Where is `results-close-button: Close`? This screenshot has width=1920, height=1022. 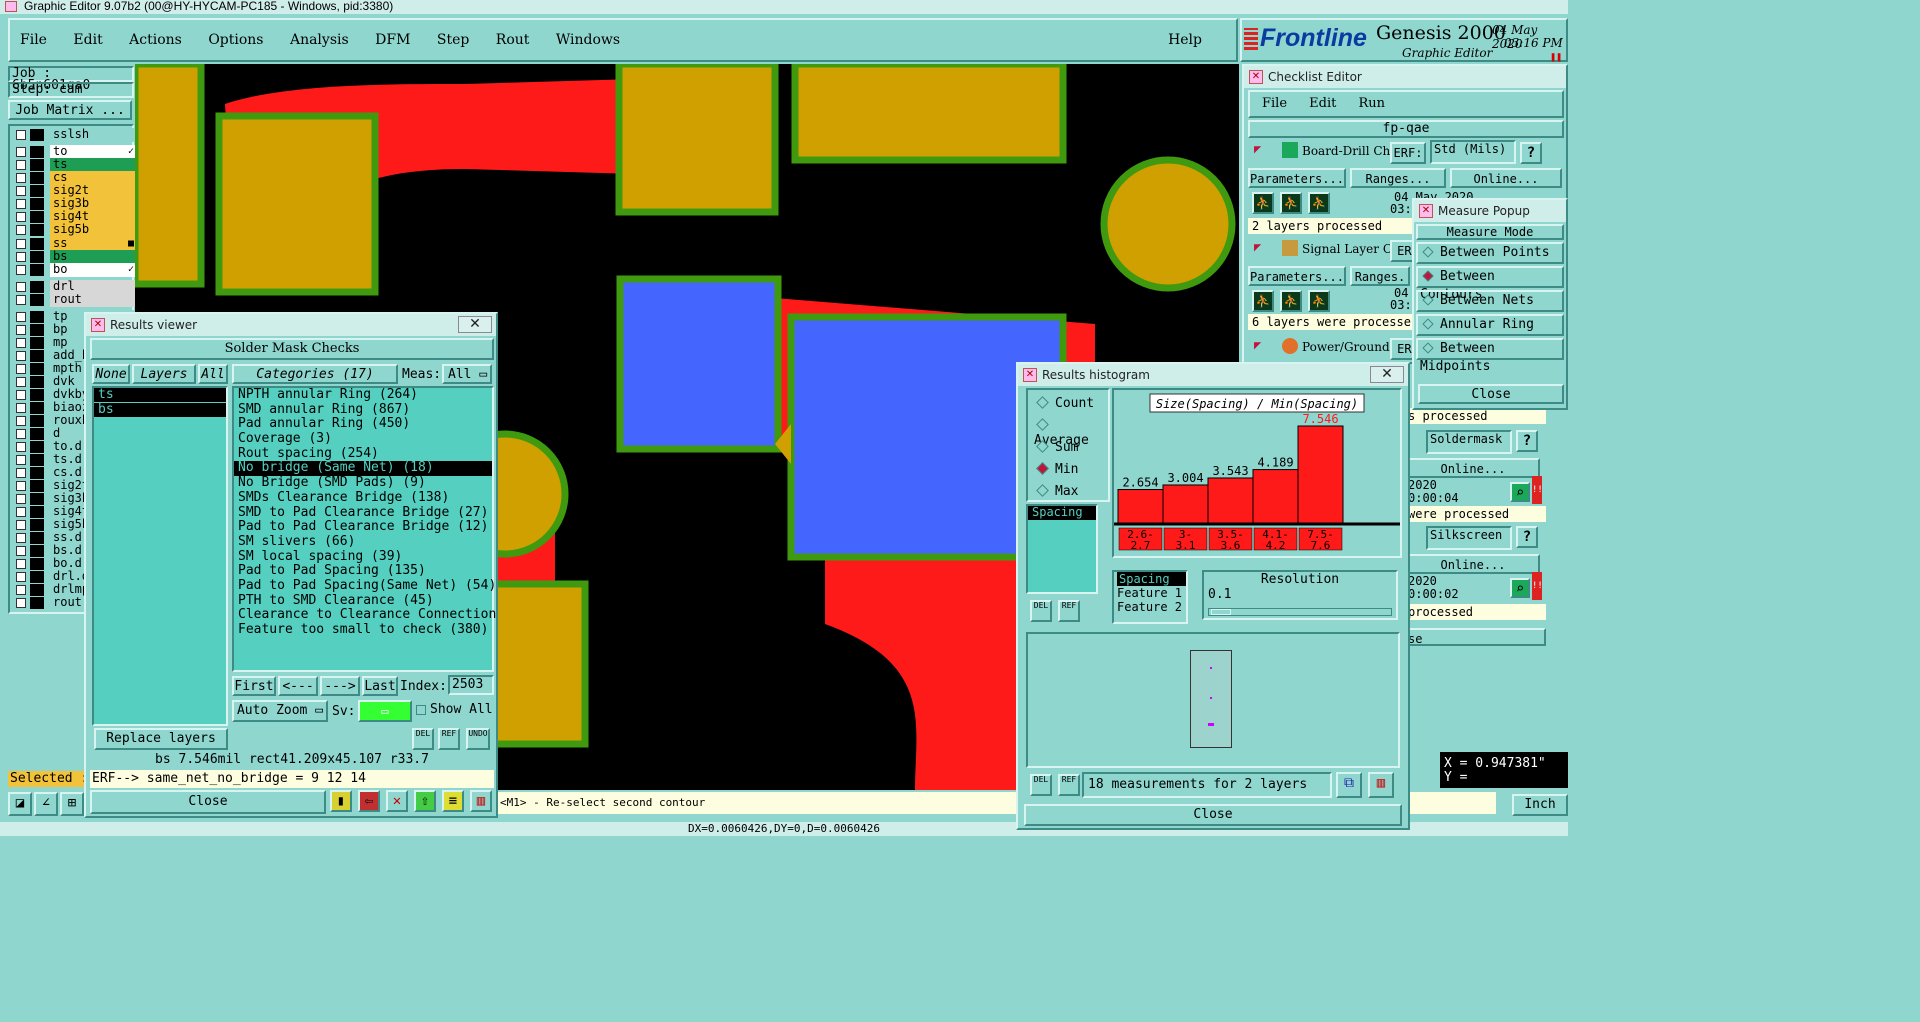 results-close-button: Close is located at coordinates (208, 802).